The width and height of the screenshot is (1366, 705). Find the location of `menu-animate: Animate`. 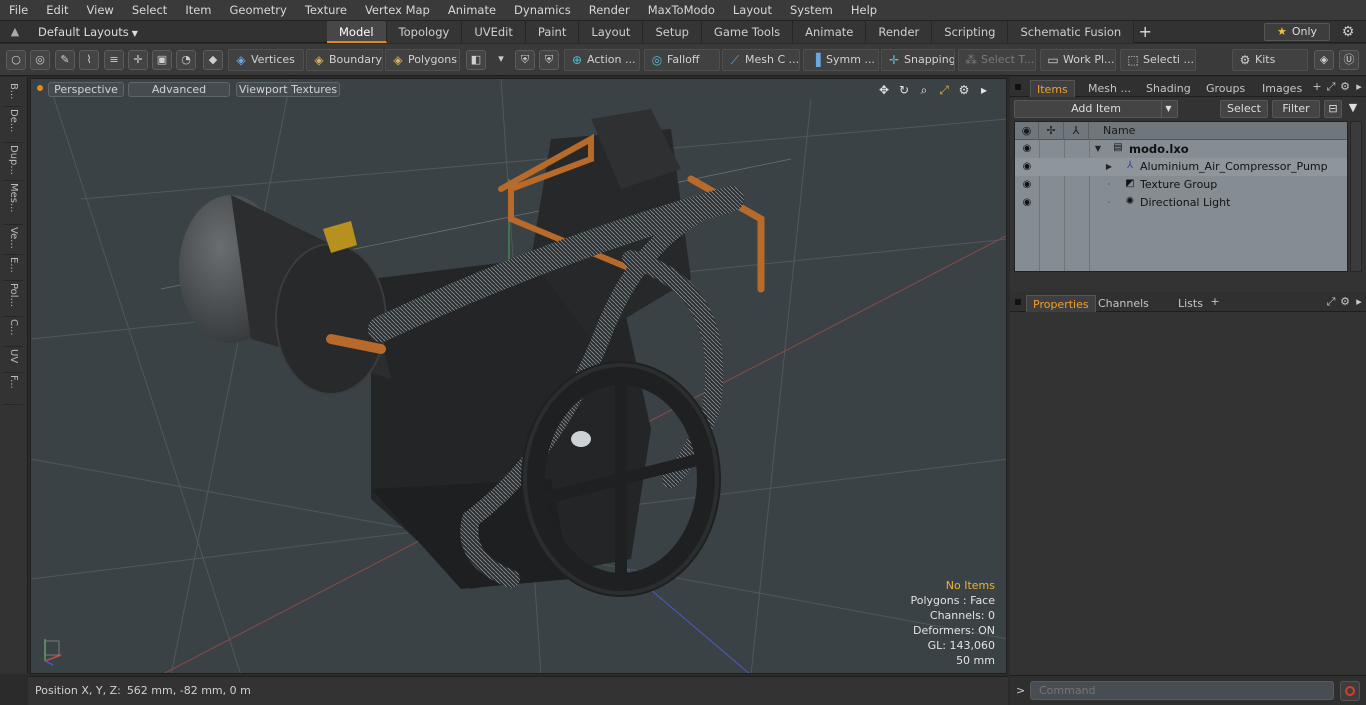

menu-animate: Animate is located at coordinates (472, 10).